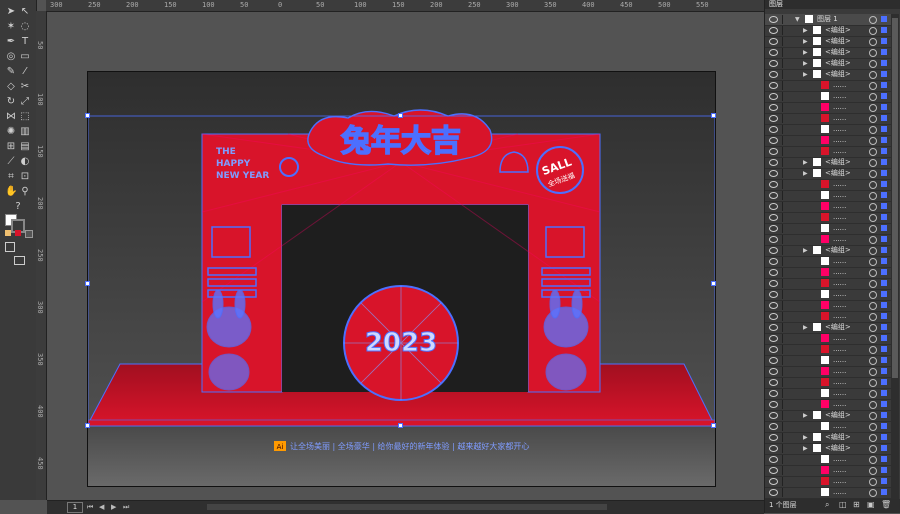  What do you see at coordinates (90, 507) in the screenshot?
I see `first-page-icon: ⏮` at bounding box center [90, 507].